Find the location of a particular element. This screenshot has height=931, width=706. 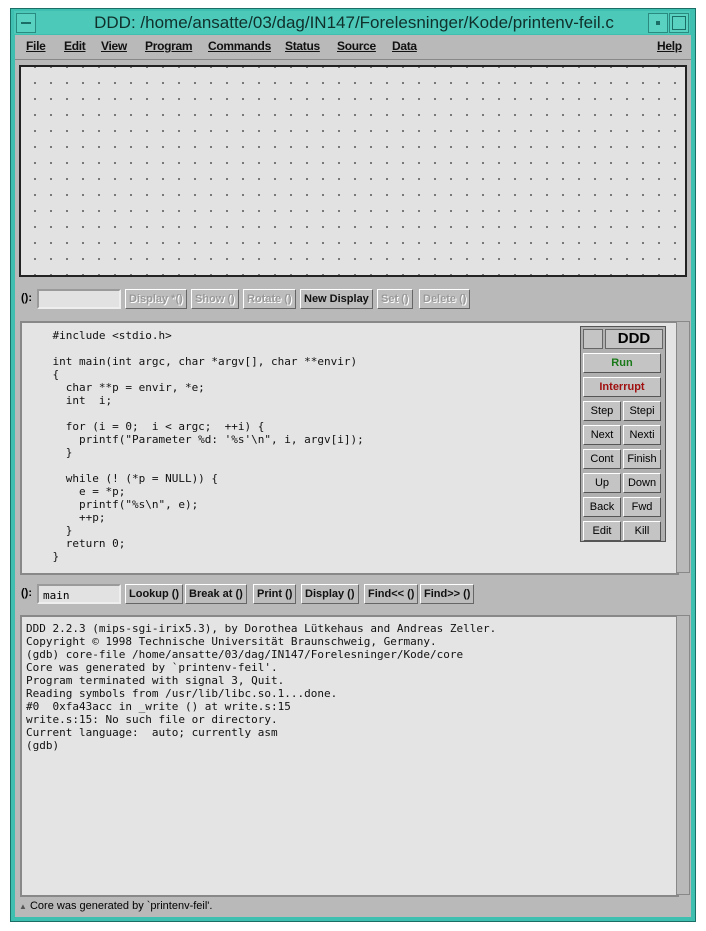

command-tool-title: DDD is located at coordinates (634, 339).